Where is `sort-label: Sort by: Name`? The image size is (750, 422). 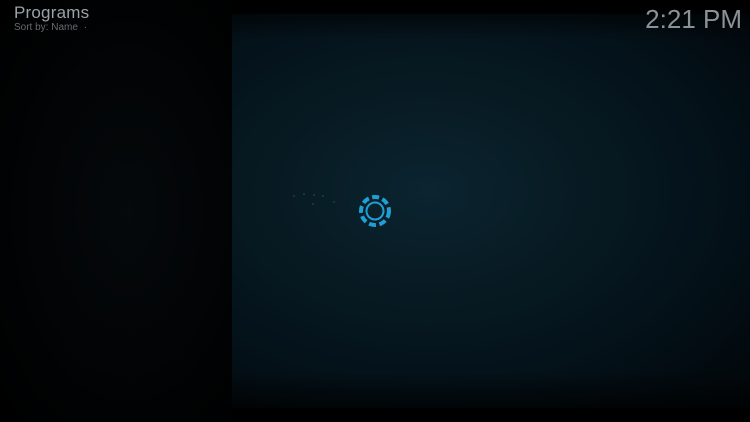
sort-label: Sort by: Name is located at coordinates (46, 27).